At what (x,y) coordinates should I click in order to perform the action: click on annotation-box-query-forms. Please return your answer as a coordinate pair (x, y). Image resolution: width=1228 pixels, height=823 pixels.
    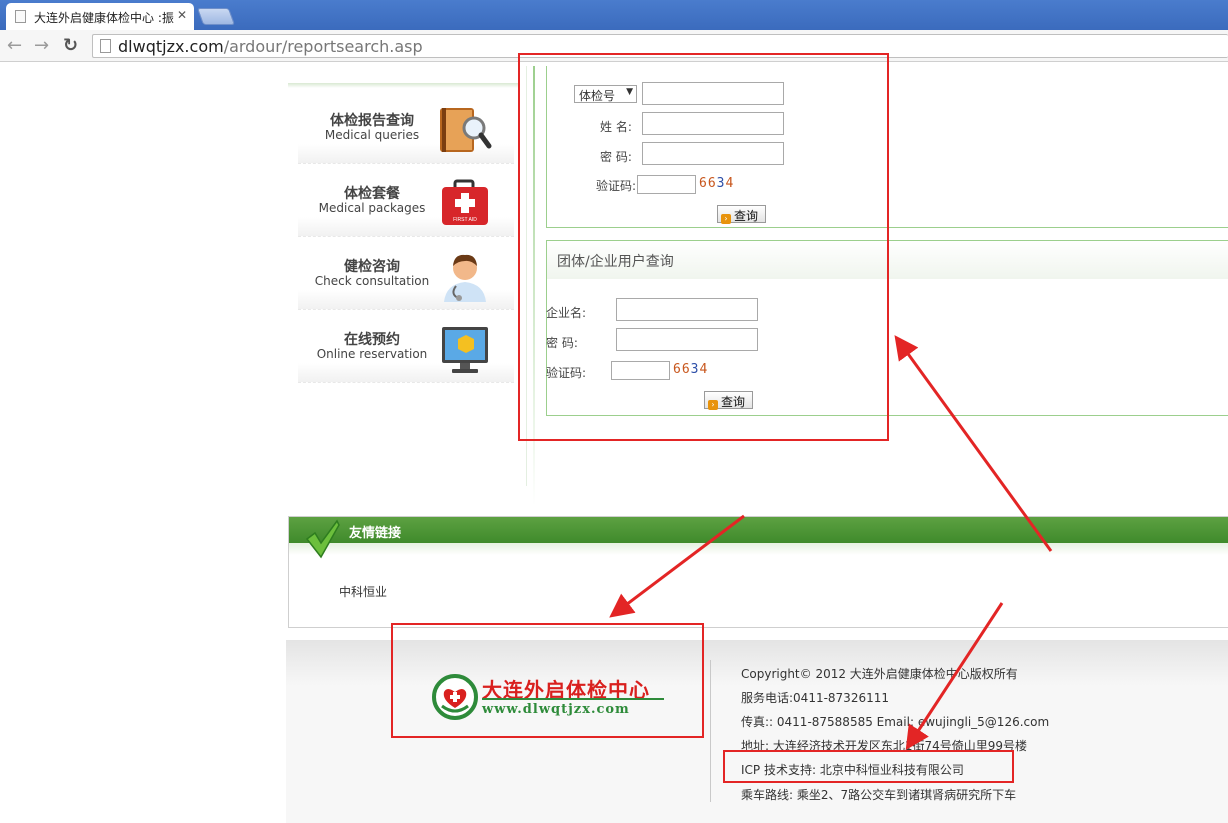
    Looking at the image, I should click on (703, 247).